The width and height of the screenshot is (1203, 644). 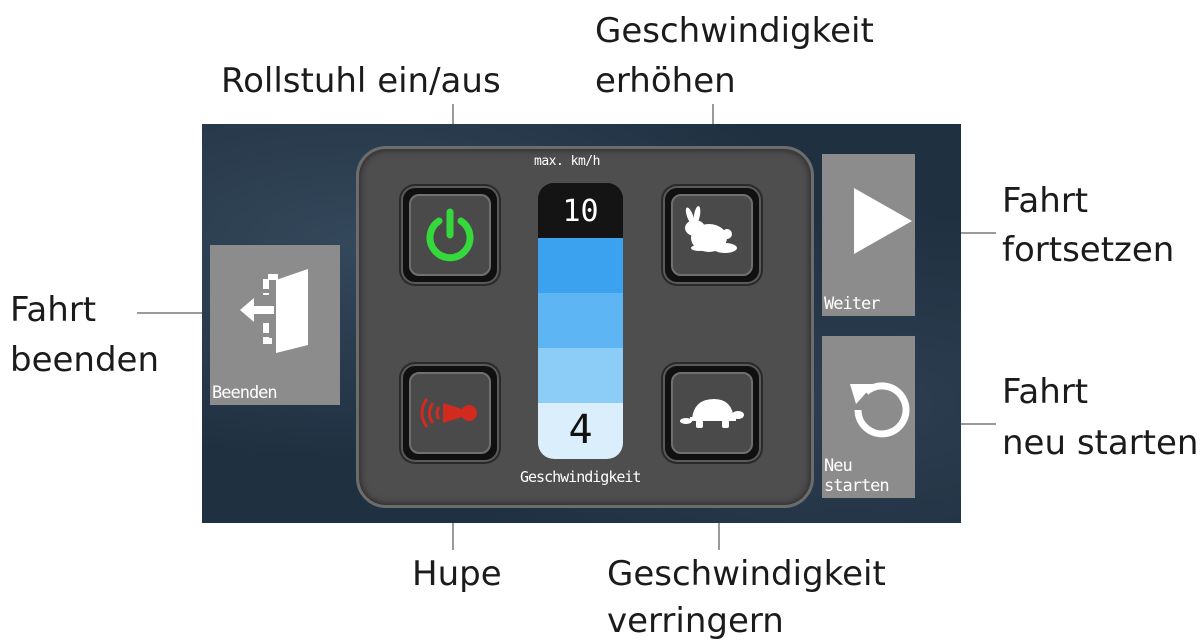 I want to click on exit-button: Beenden, so click(x=275, y=325).